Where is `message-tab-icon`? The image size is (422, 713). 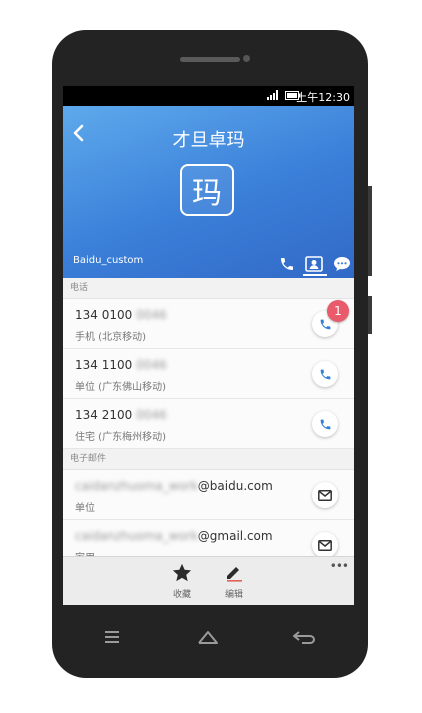 message-tab-icon is located at coordinates (342, 264).